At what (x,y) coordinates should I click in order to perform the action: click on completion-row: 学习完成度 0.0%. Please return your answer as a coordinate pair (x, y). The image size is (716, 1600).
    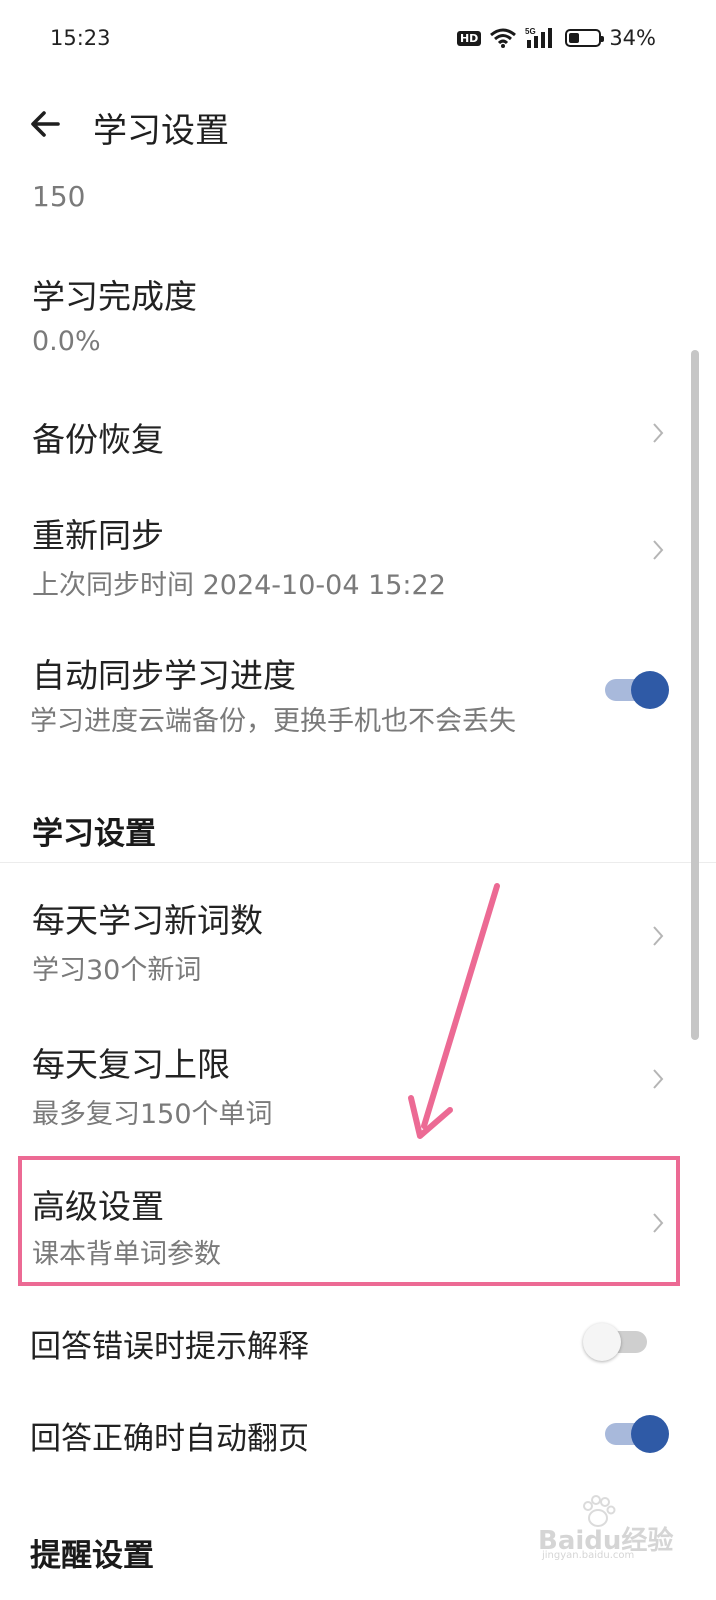
    Looking at the image, I should click on (345, 315).